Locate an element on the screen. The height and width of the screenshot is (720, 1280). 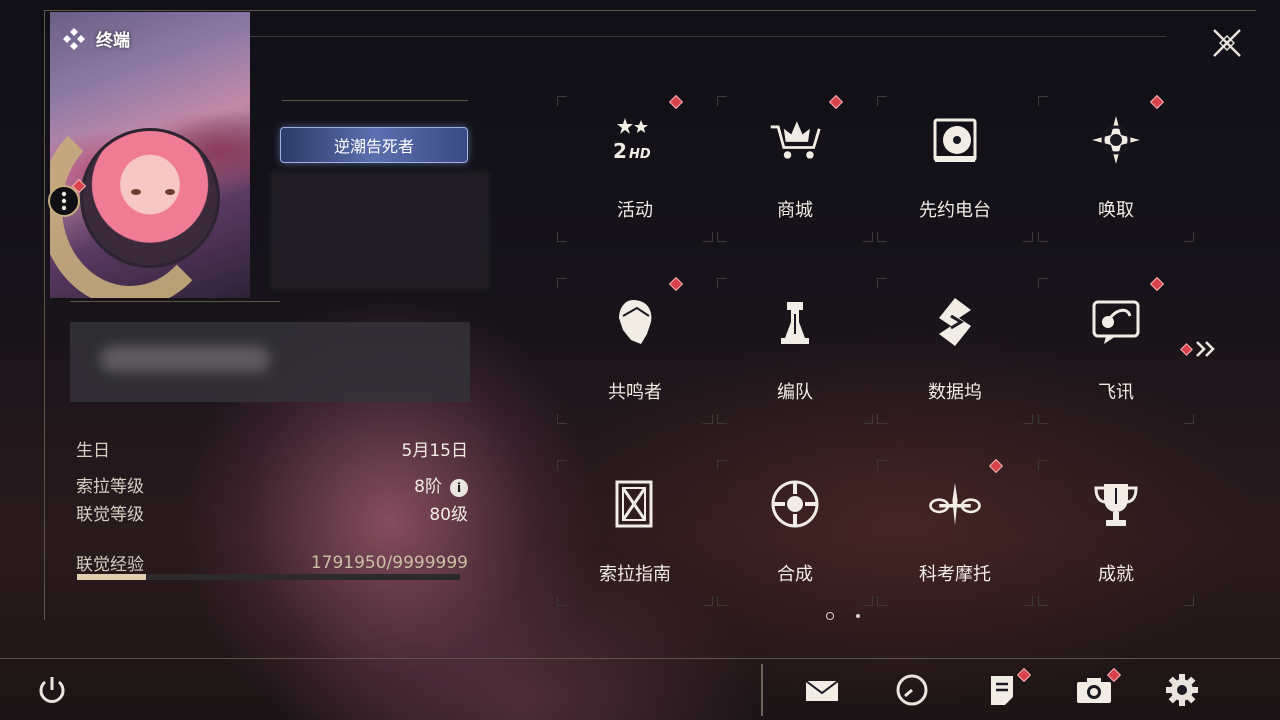
menu-item-5: 编队 is located at coordinates (795, 351).